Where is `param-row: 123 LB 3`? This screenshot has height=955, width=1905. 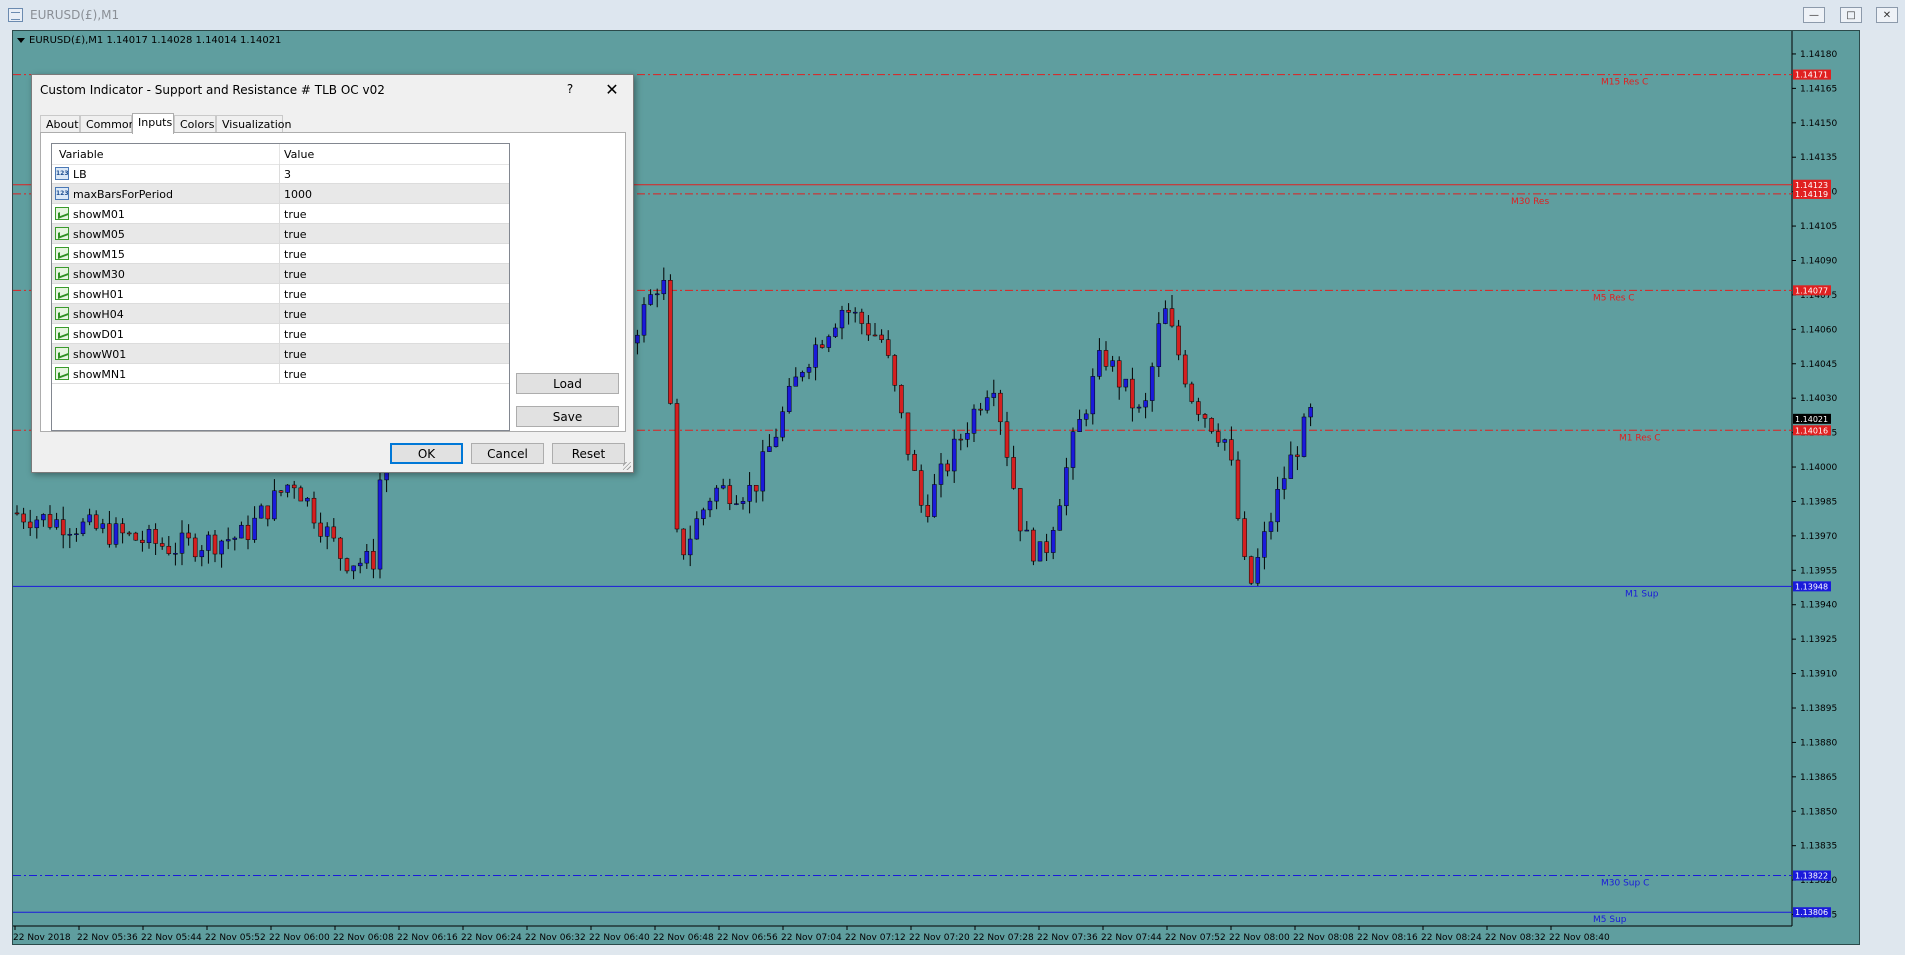
param-row: 123 LB 3 is located at coordinates (280, 174).